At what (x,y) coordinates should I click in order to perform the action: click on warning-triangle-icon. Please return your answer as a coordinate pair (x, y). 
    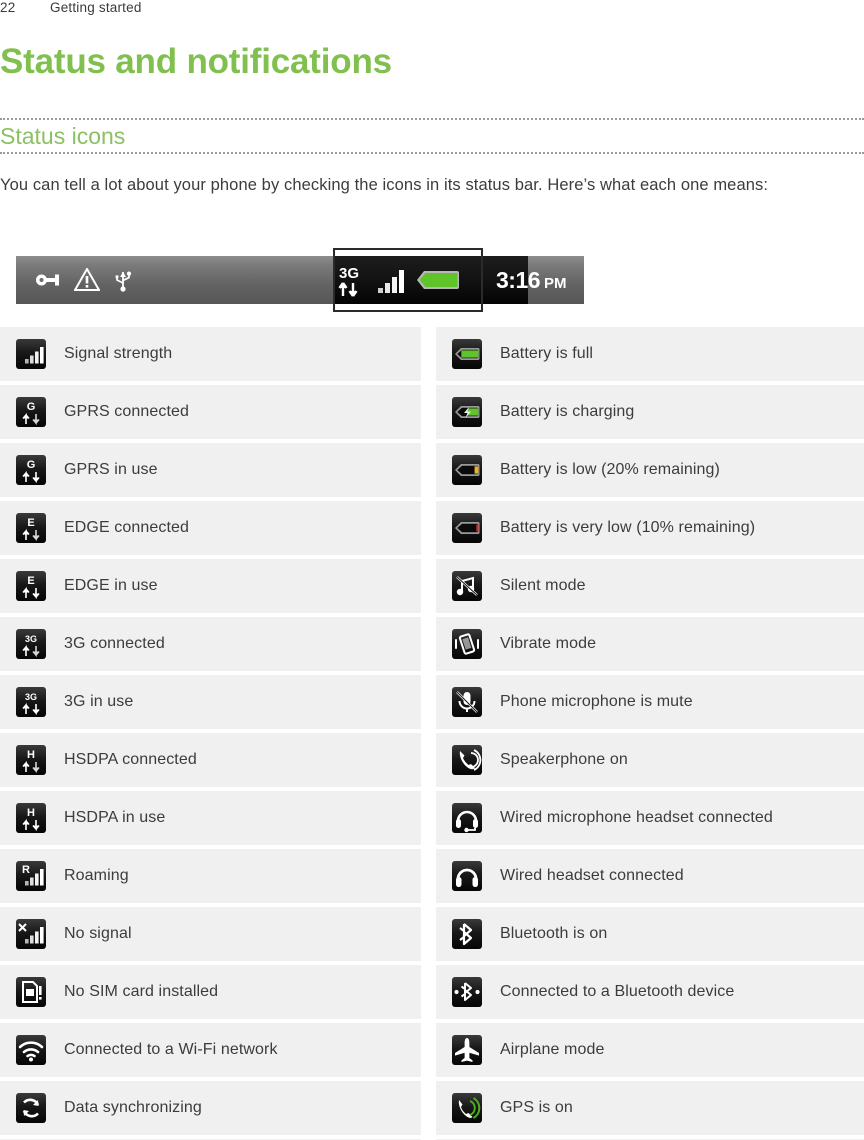
    Looking at the image, I should click on (87, 280).